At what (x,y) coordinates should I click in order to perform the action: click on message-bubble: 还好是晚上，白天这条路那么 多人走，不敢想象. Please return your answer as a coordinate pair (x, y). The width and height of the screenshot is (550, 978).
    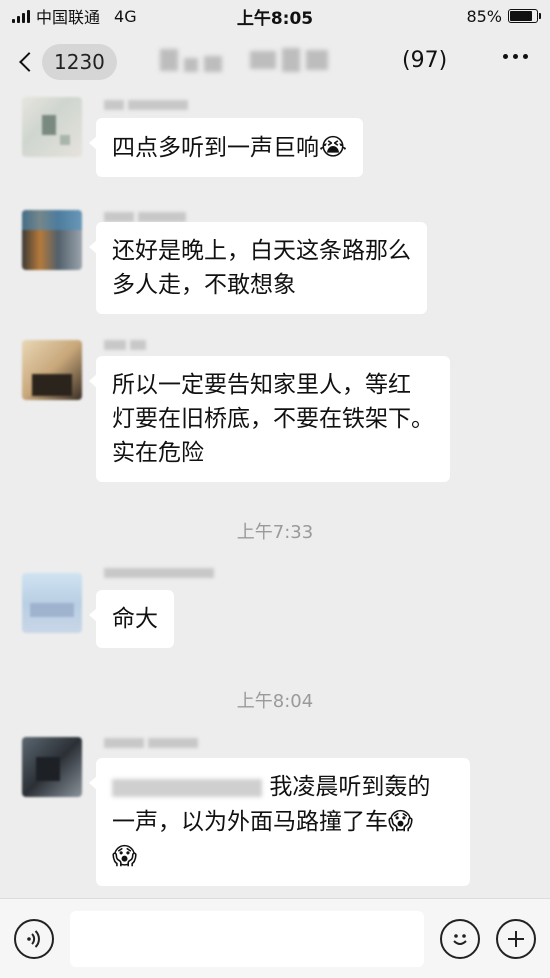
    Looking at the image, I should click on (258, 268).